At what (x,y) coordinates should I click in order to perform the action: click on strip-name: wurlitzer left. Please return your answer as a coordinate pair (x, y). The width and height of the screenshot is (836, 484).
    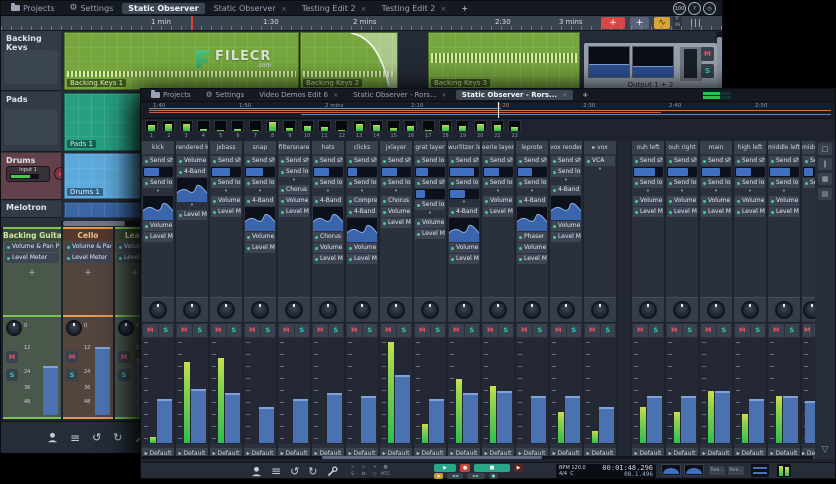
    Looking at the image, I should click on (464, 147).